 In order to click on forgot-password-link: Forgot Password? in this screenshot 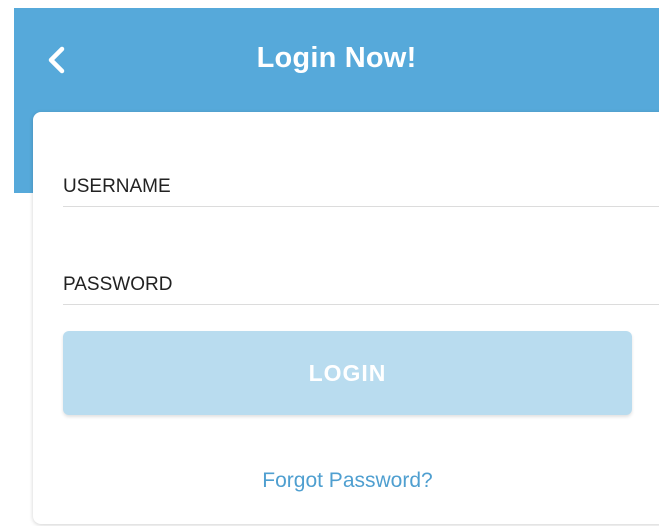, I will do `click(347, 481)`.